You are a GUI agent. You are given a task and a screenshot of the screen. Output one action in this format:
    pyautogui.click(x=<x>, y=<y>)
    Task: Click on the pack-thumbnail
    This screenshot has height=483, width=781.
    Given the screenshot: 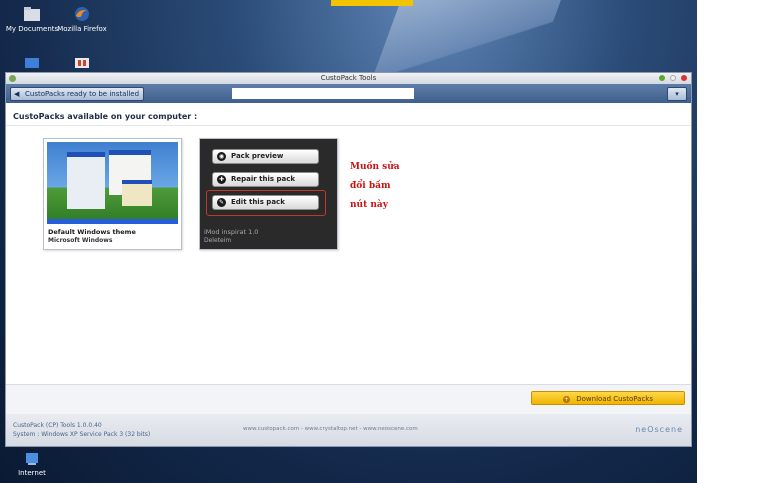 What is the action you would take?
    pyautogui.click(x=112, y=183)
    